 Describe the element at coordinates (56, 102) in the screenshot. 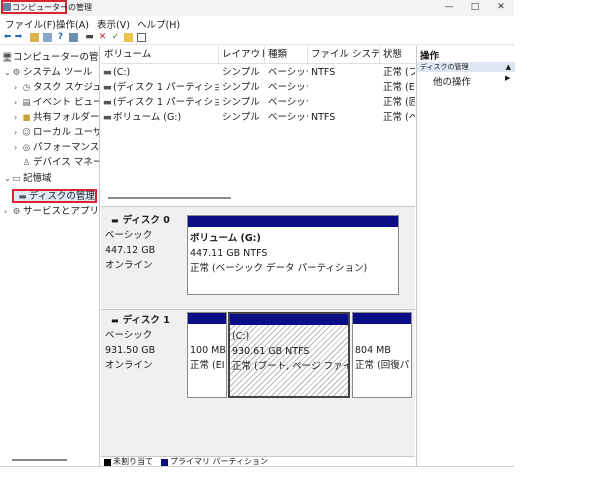

I see `tree-item-event-viewer: ›▤イベント ビューア-` at that location.